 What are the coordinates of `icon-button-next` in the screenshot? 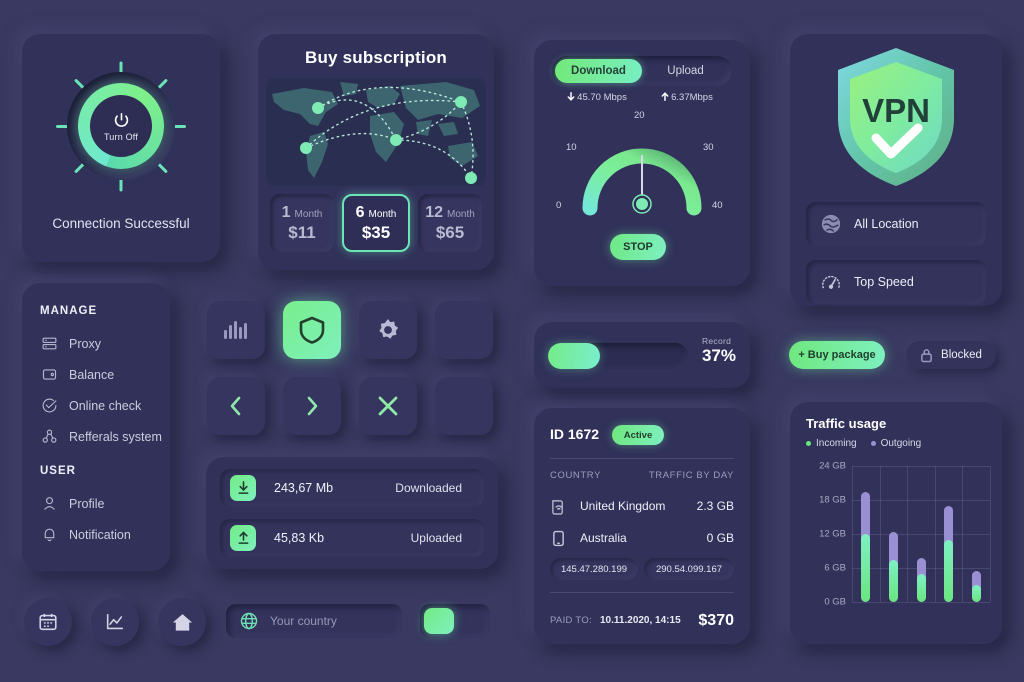 It's located at (312, 406).